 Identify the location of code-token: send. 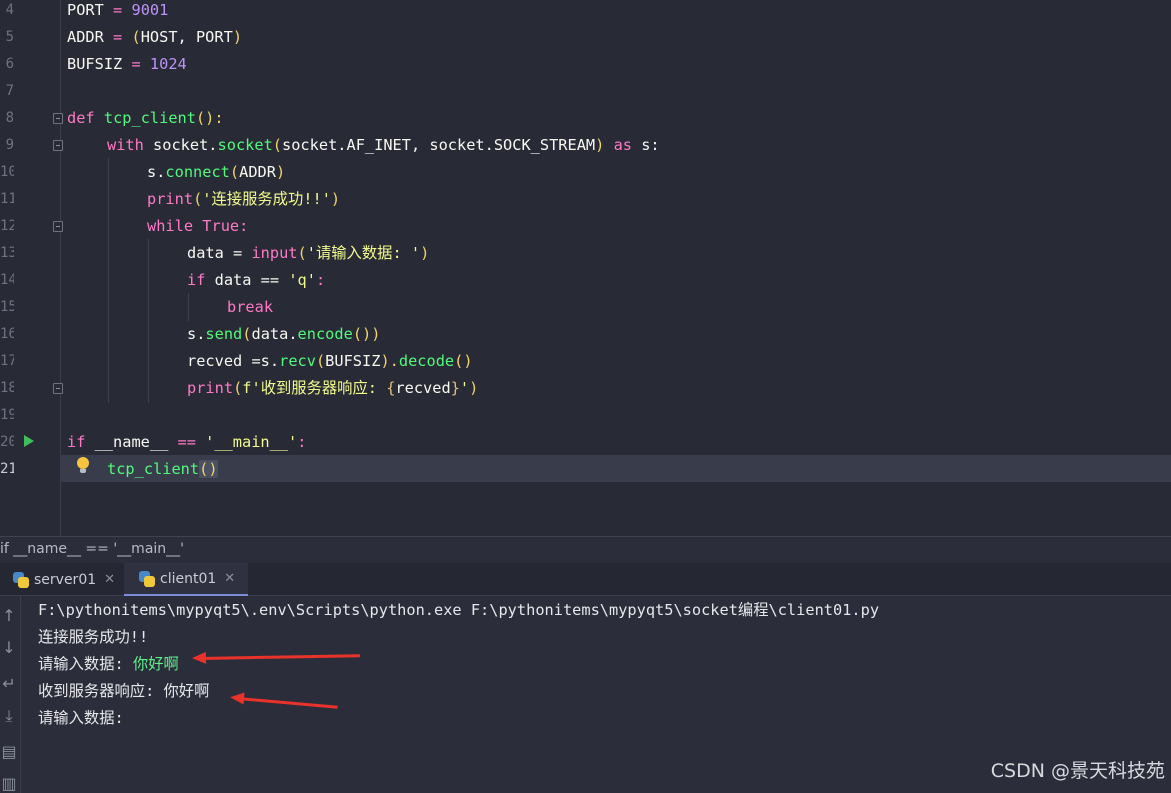
(224, 334).